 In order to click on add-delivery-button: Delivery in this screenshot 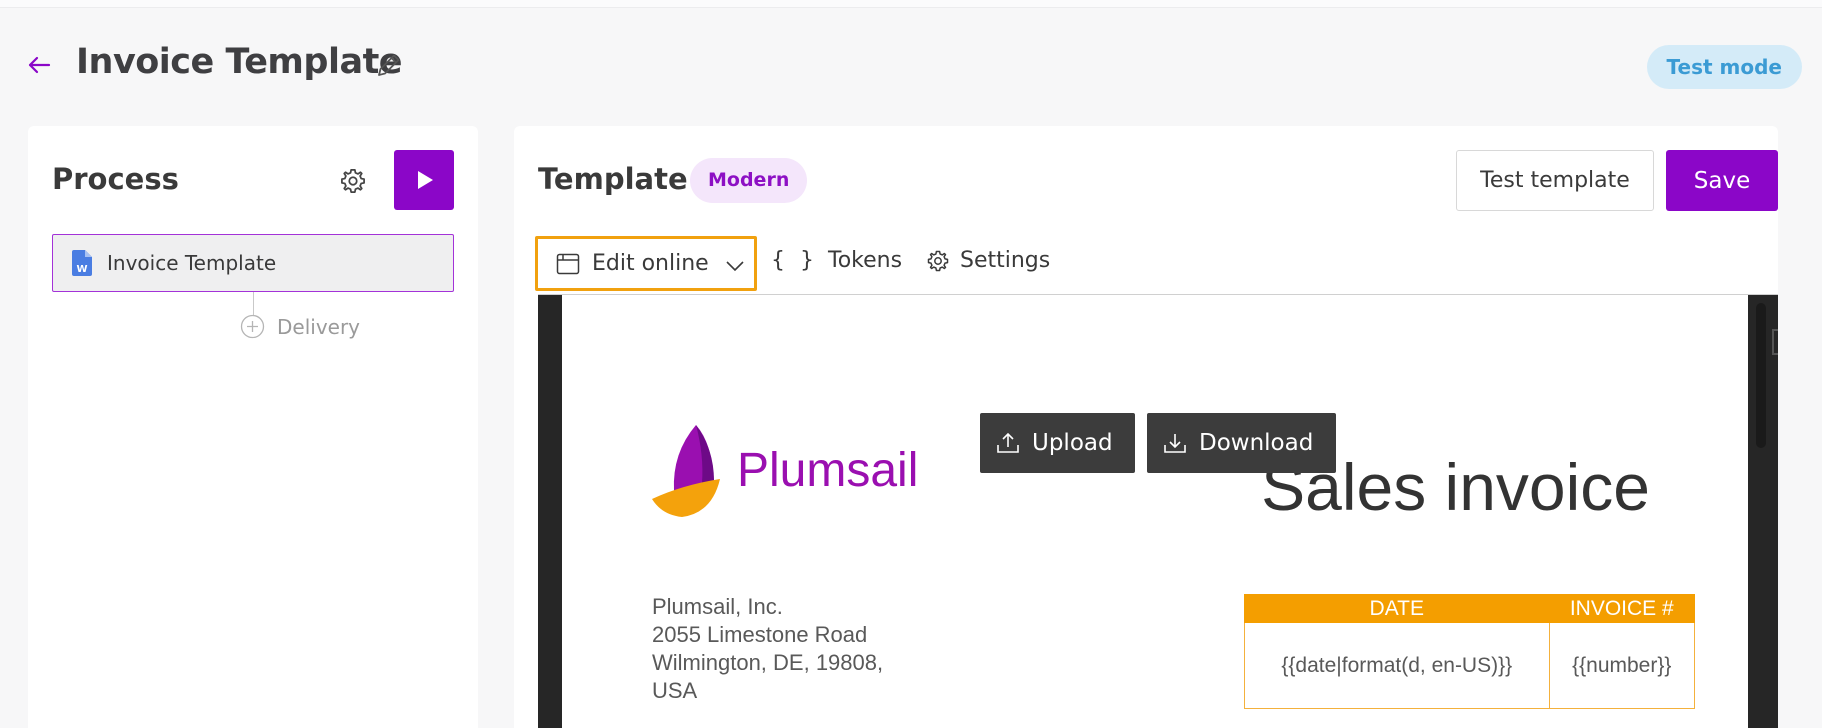, I will do `click(300, 326)`.